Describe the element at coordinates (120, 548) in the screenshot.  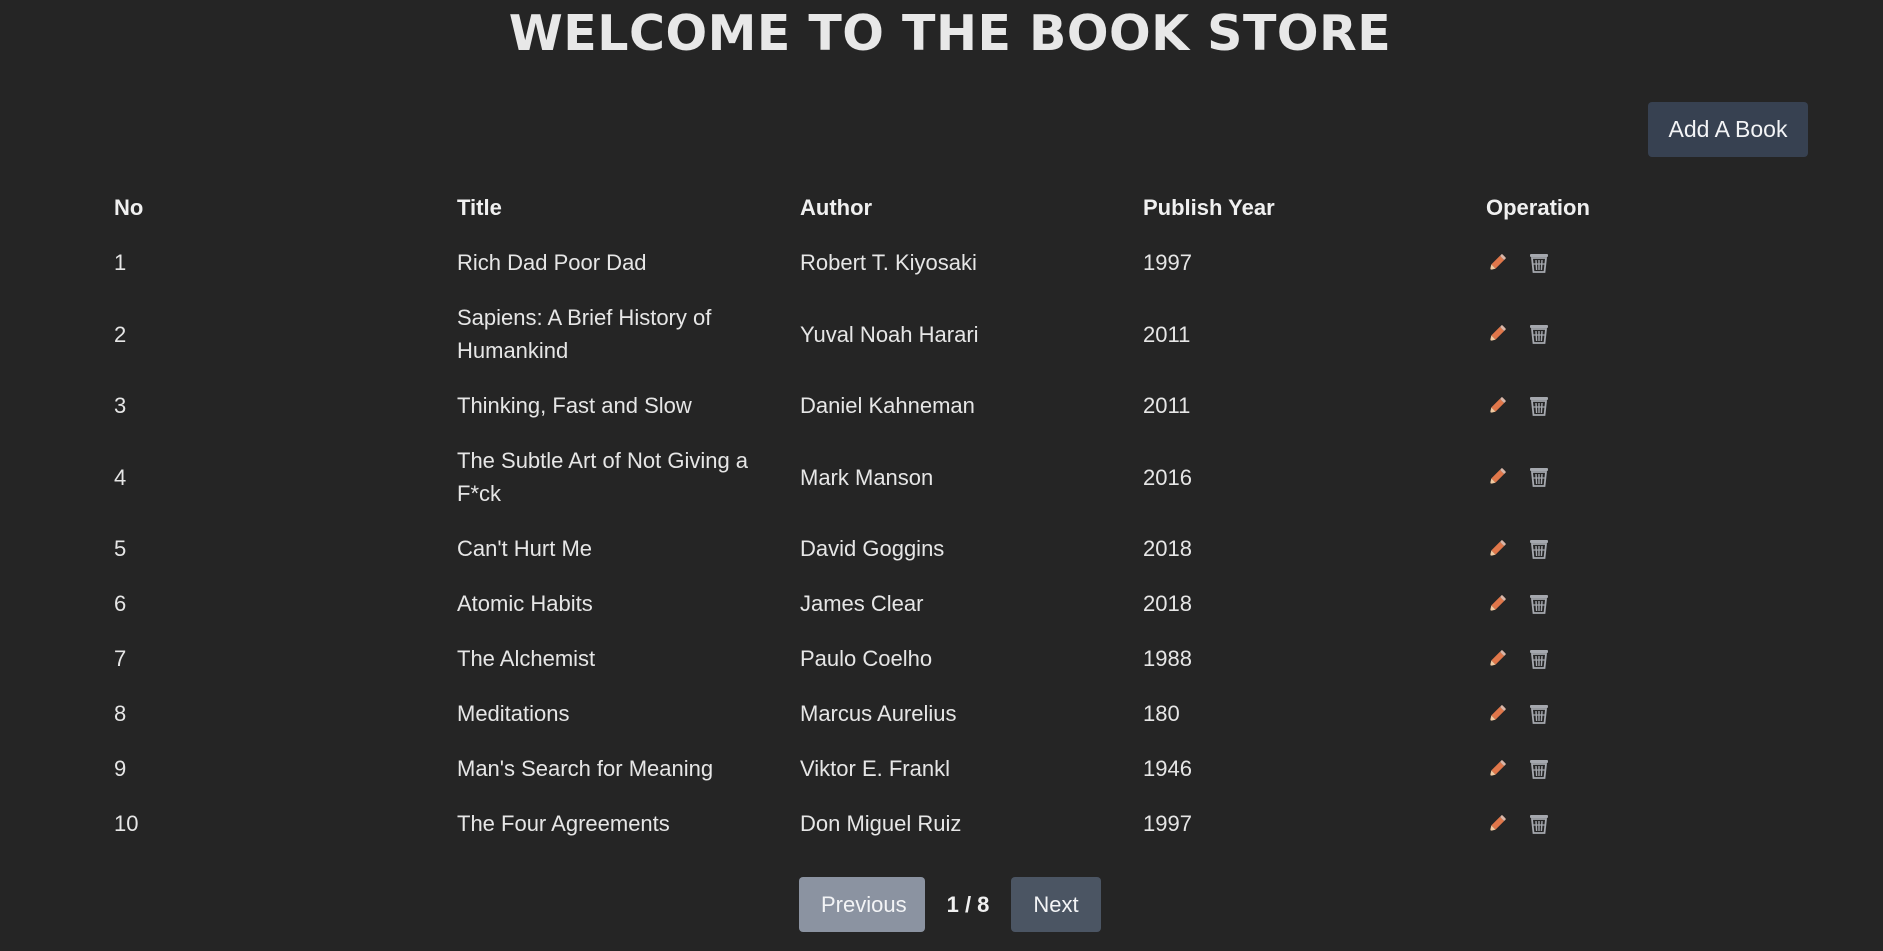
I see `cell-no: 5` at that location.